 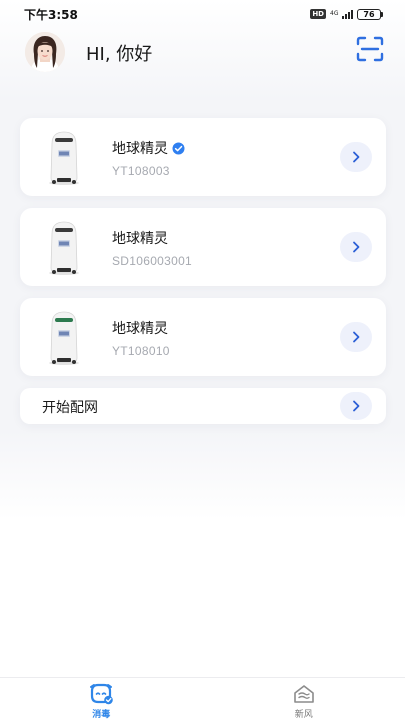 I want to click on status-bar: 下午3:58 HD 4G 76, so click(x=202, y=14).